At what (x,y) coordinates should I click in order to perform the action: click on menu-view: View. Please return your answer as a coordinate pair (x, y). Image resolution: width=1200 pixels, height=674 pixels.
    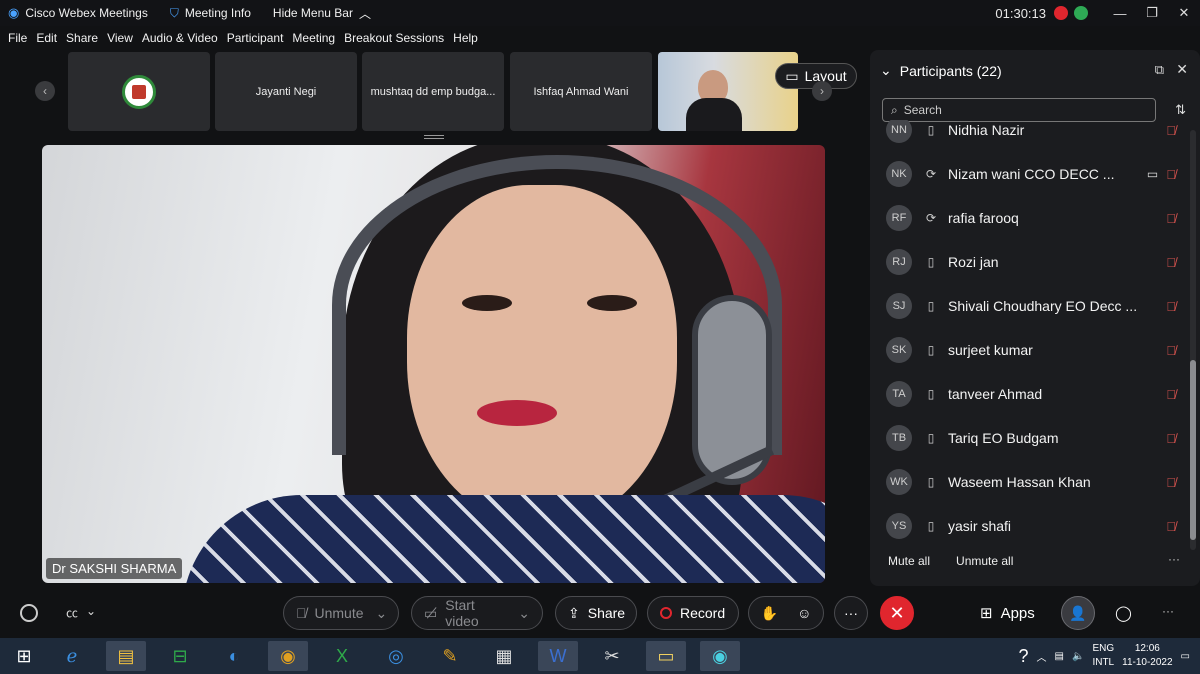
    Looking at the image, I should click on (120, 38).